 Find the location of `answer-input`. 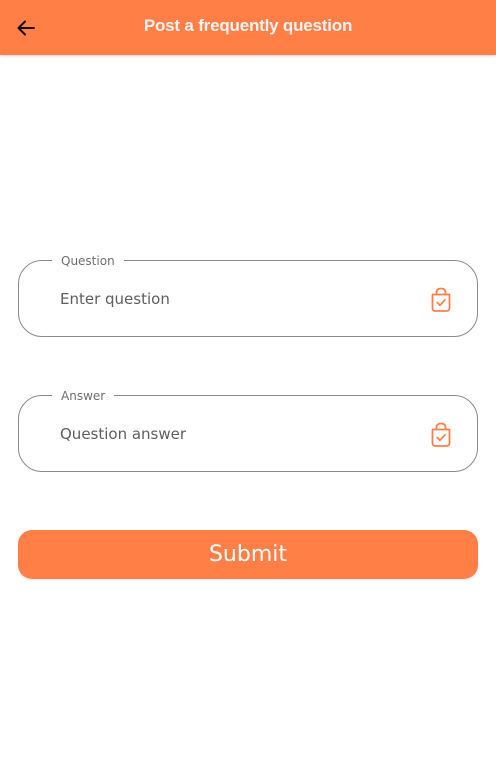

answer-input is located at coordinates (230, 434).